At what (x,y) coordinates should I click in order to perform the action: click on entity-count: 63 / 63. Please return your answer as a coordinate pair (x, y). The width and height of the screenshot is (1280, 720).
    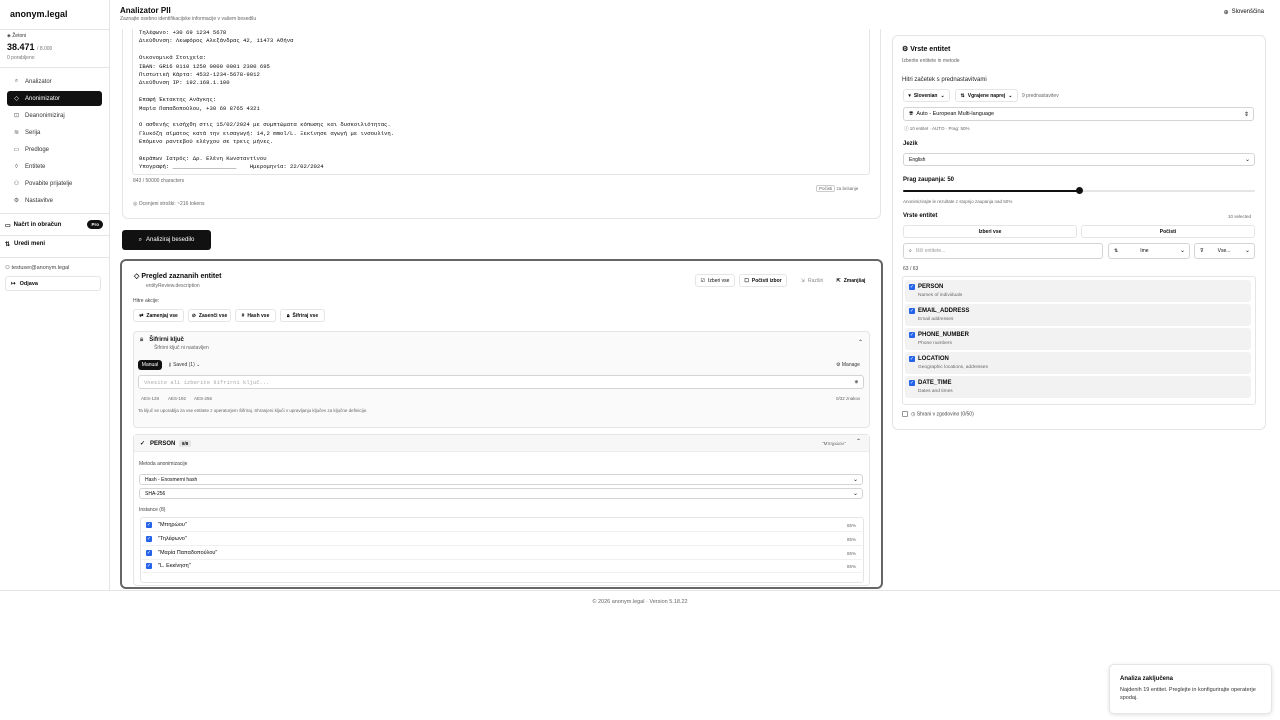
    Looking at the image, I should click on (911, 269).